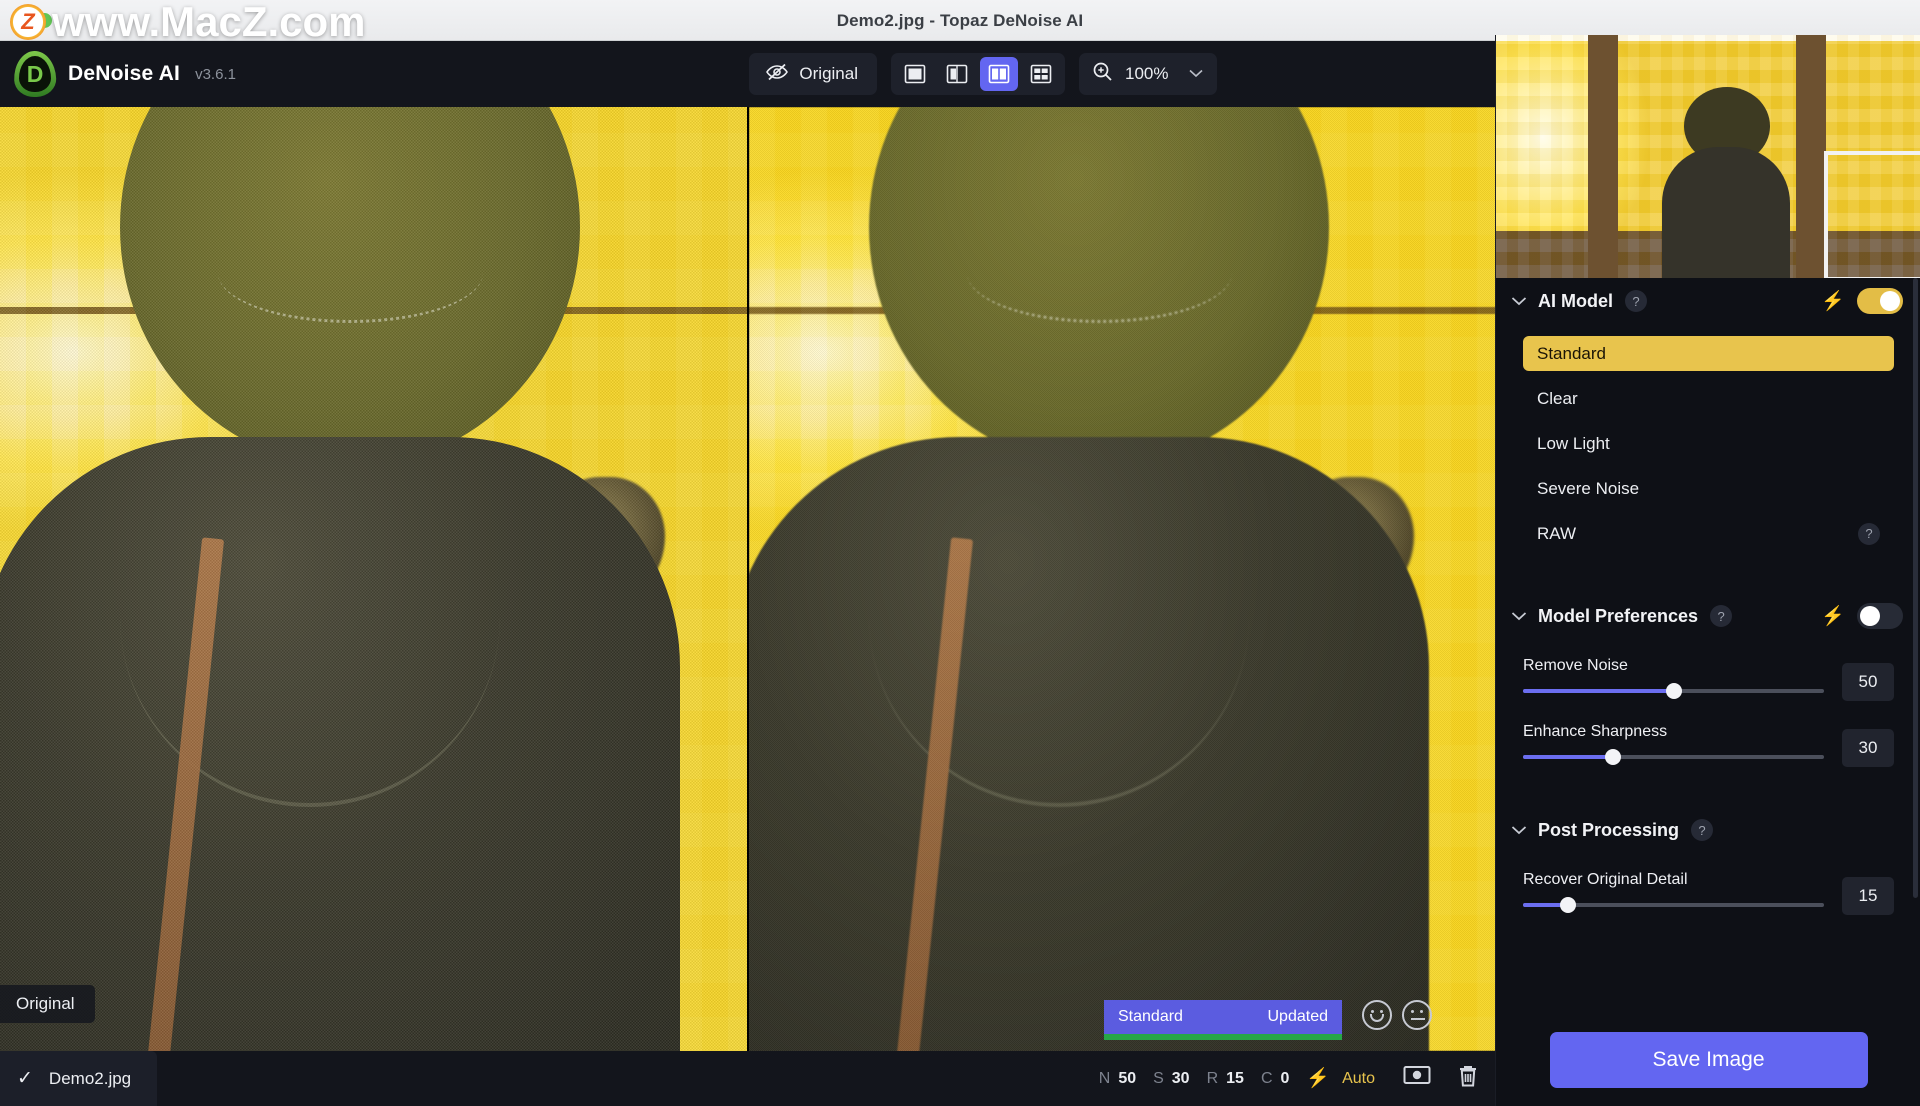  I want to click on file-chip: ✓ Demo2.jpg, so click(79, 1078).